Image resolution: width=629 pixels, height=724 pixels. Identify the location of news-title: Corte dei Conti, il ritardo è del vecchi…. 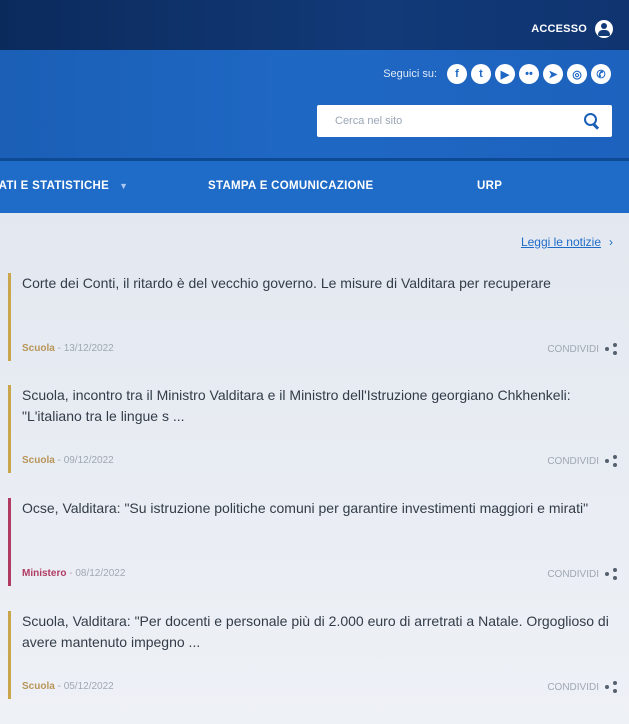
(317, 283).